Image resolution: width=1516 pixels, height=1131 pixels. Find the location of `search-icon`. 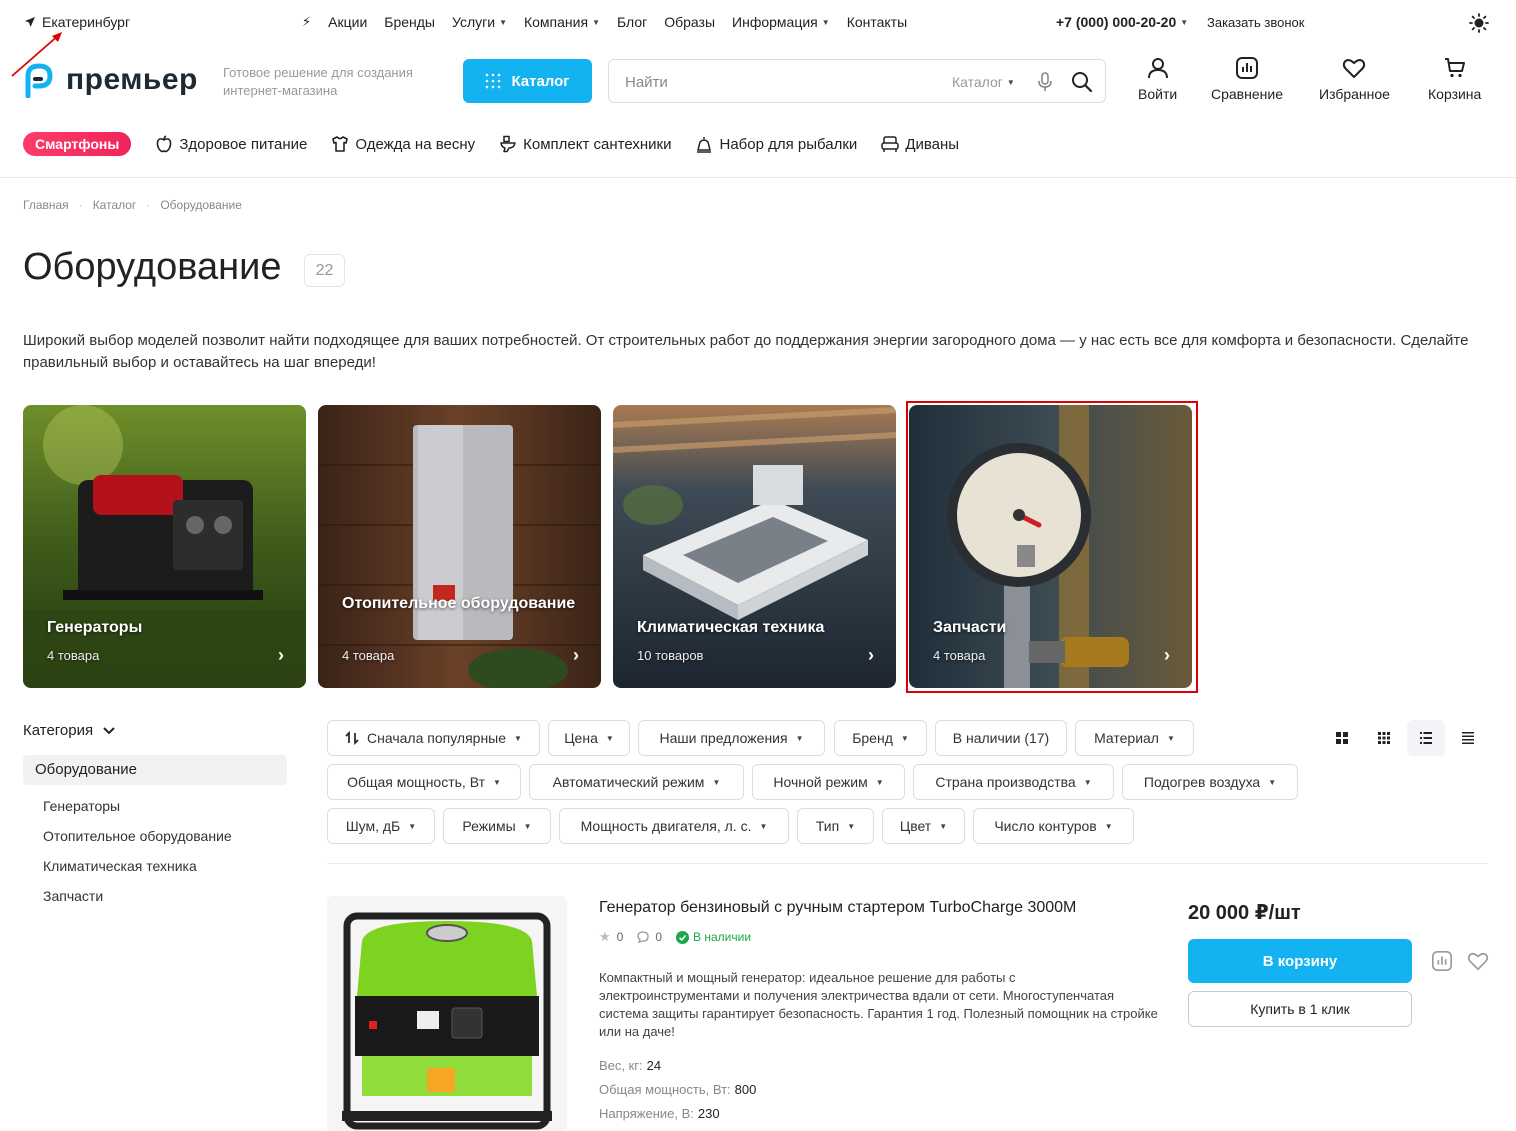

search-icon is located at coordinates (1082, 82).